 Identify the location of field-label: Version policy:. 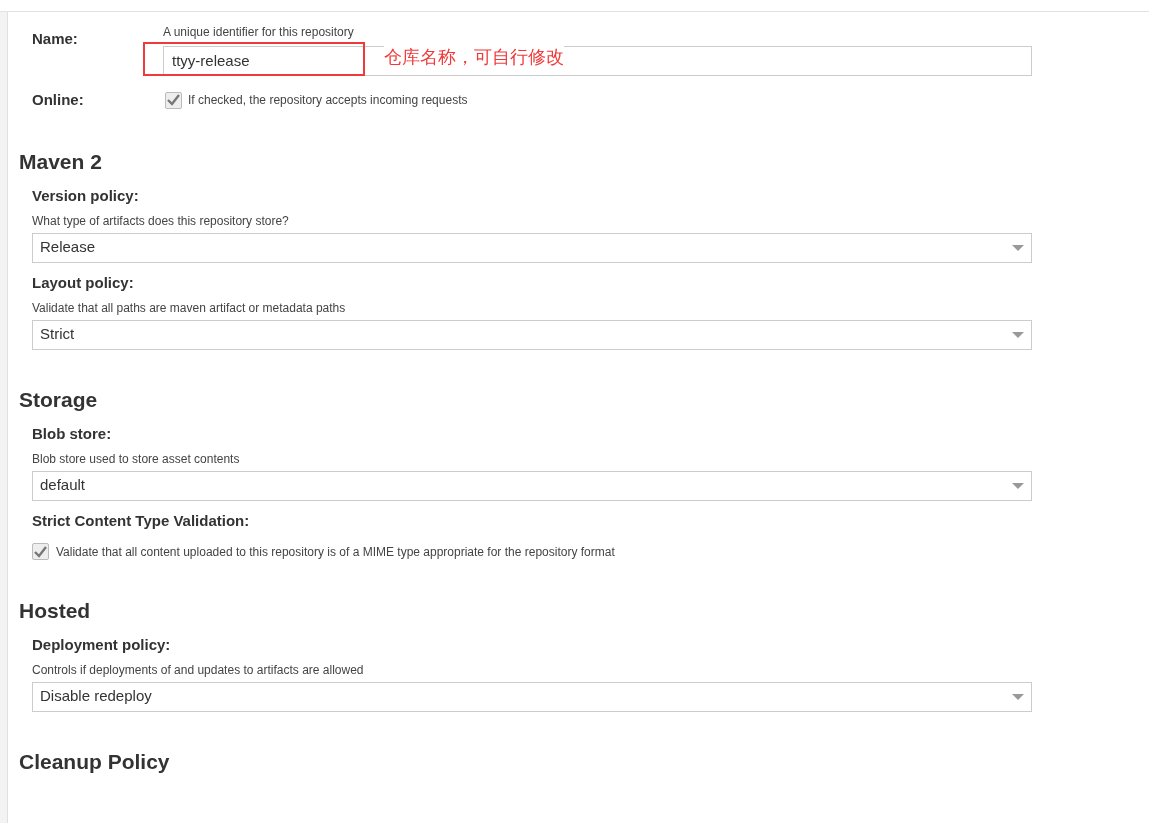
(86, 195).